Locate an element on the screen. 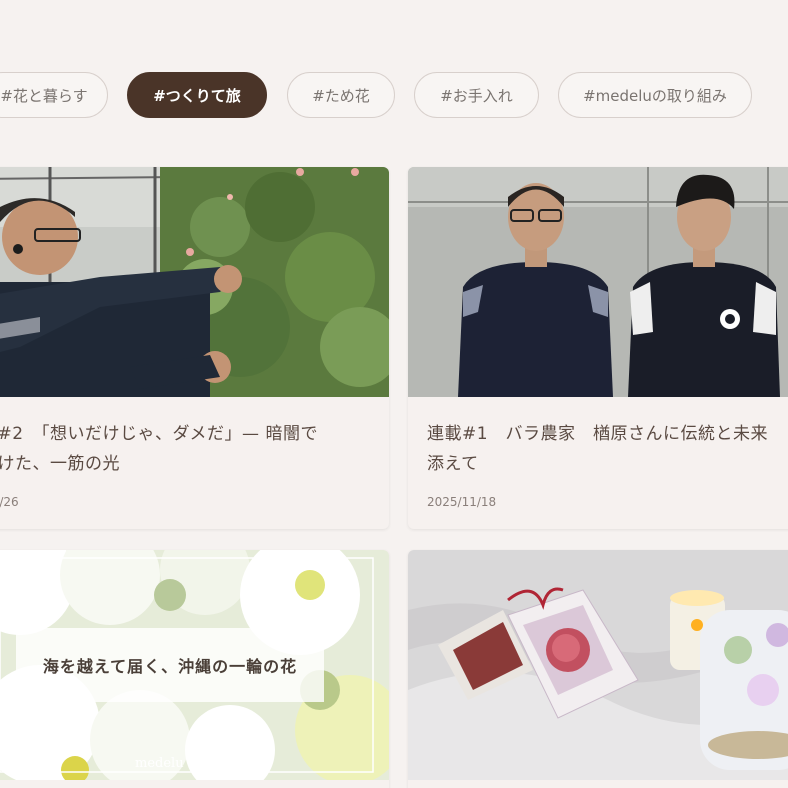 The height and width of the screenshot is (788, 788). article-date: /11/26 is located at coordinates (9, 502).